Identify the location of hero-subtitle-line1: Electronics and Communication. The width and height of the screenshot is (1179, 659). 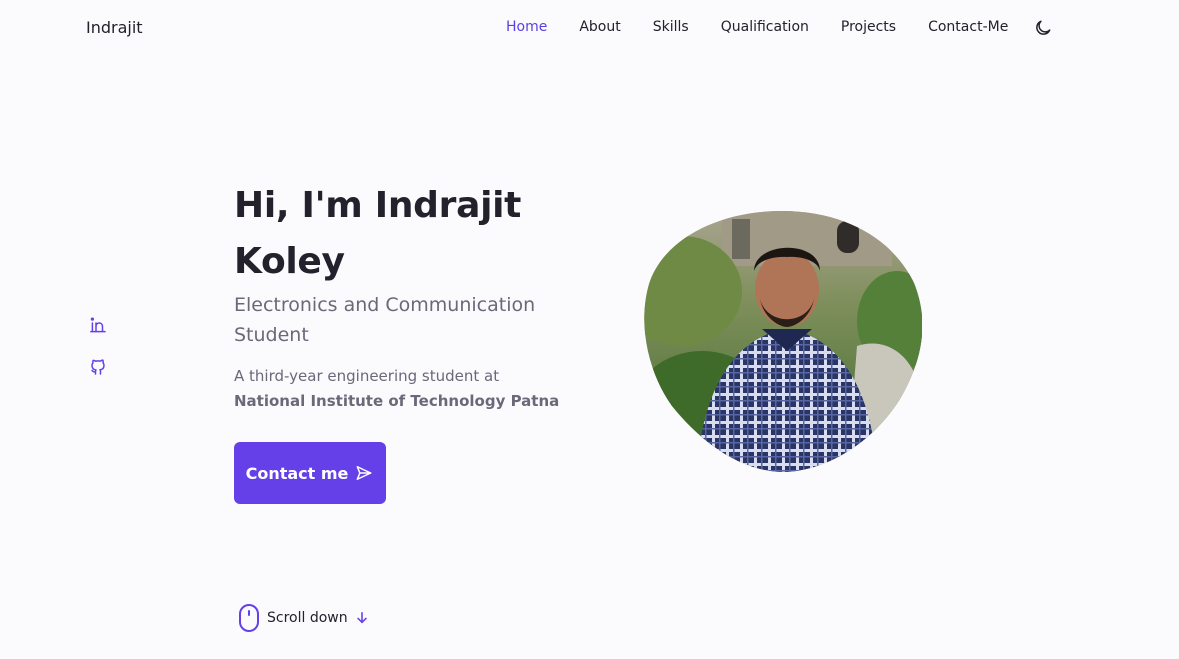
(385, 305).